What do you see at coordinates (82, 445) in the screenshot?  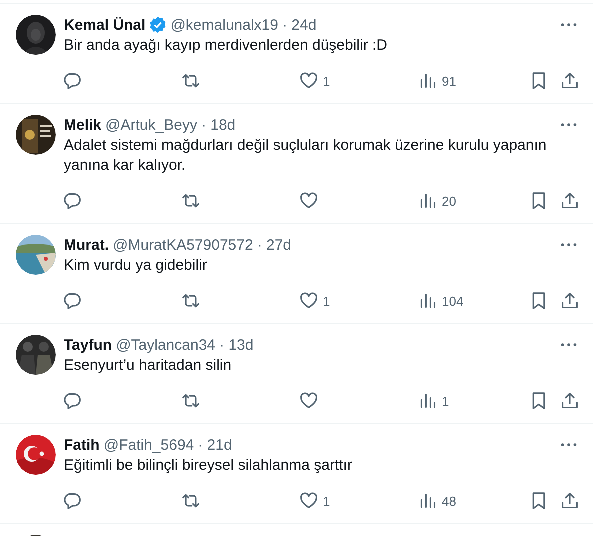 I see `user-name: Fatih` at bounding box center [82, 445].